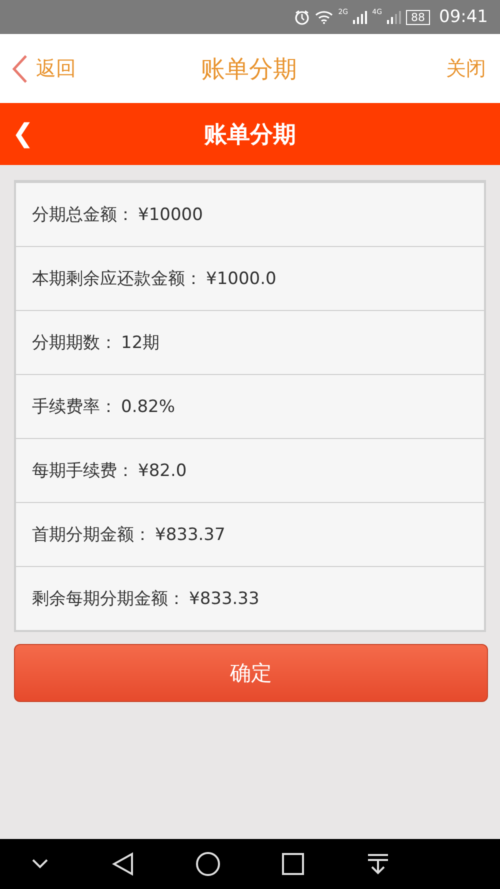  I want to click on field-label: 每期手续费：, so click(83, 471).